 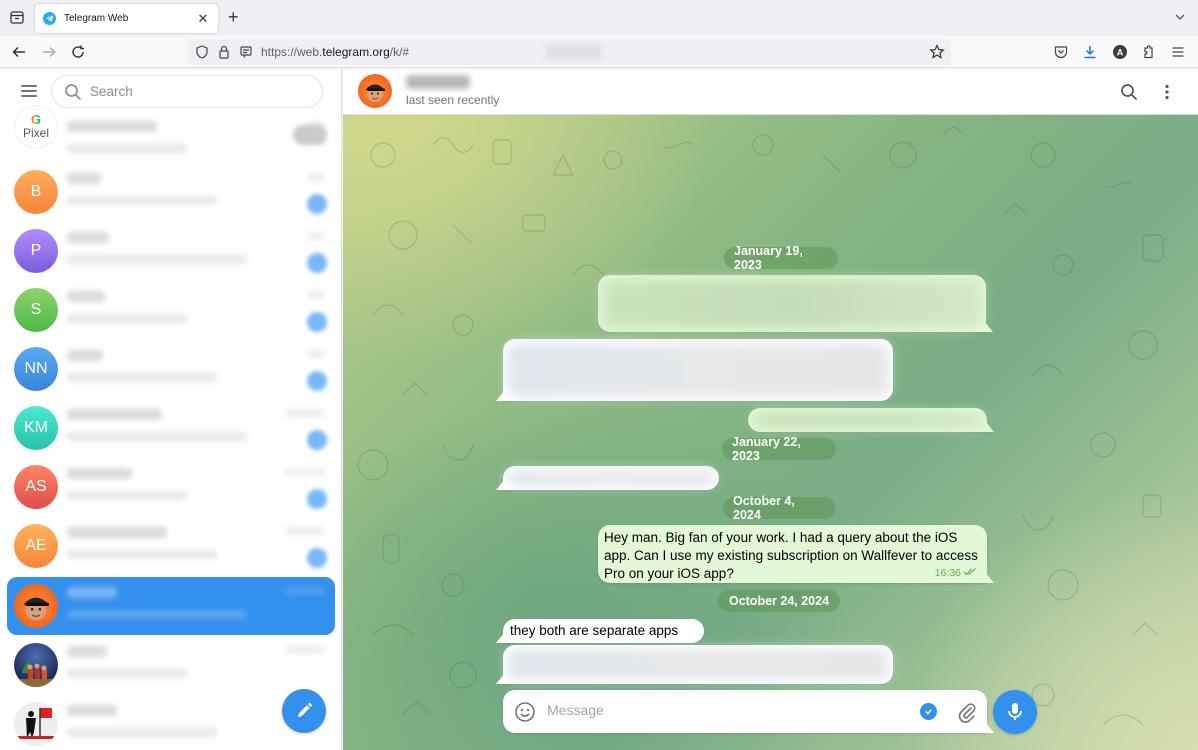 I want to click on more-options-icon, so click(x=1167, y=92).